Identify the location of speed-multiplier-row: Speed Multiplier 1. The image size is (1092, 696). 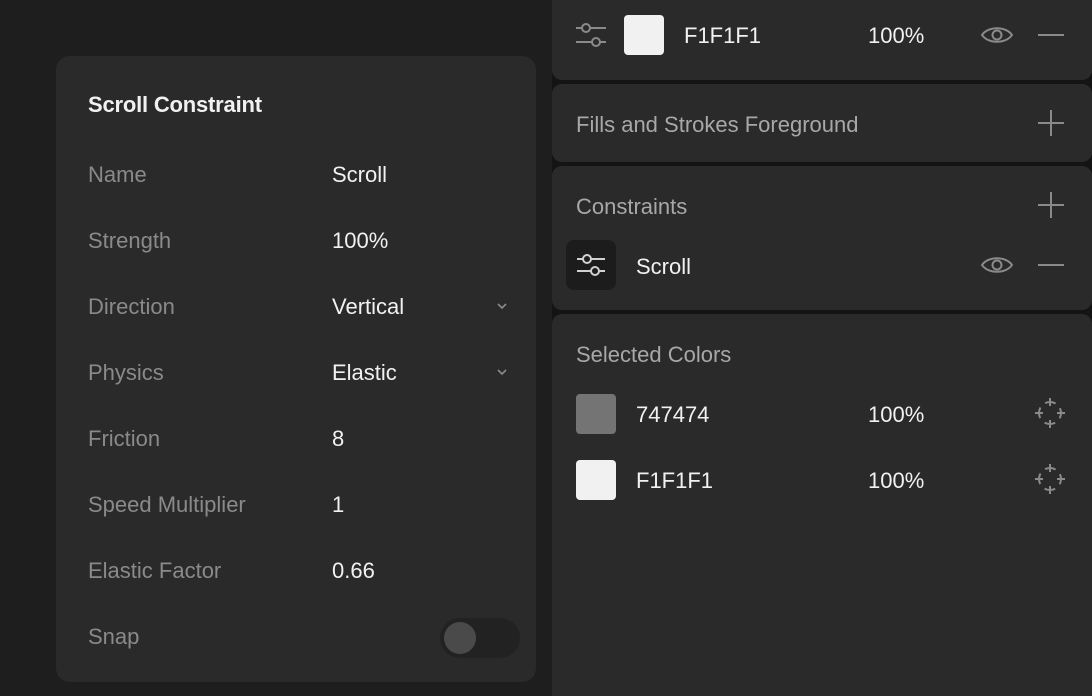
(300, 504).